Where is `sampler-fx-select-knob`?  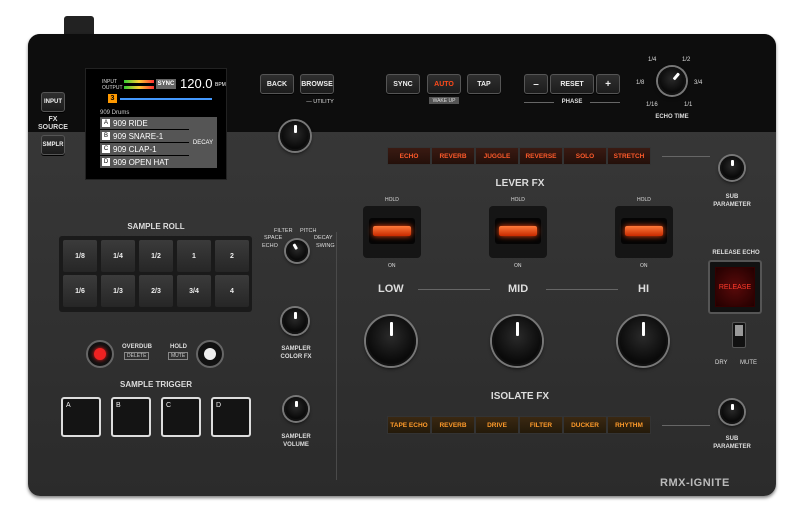
sampler-fx-select-knob is located at coordinates (297, 251).